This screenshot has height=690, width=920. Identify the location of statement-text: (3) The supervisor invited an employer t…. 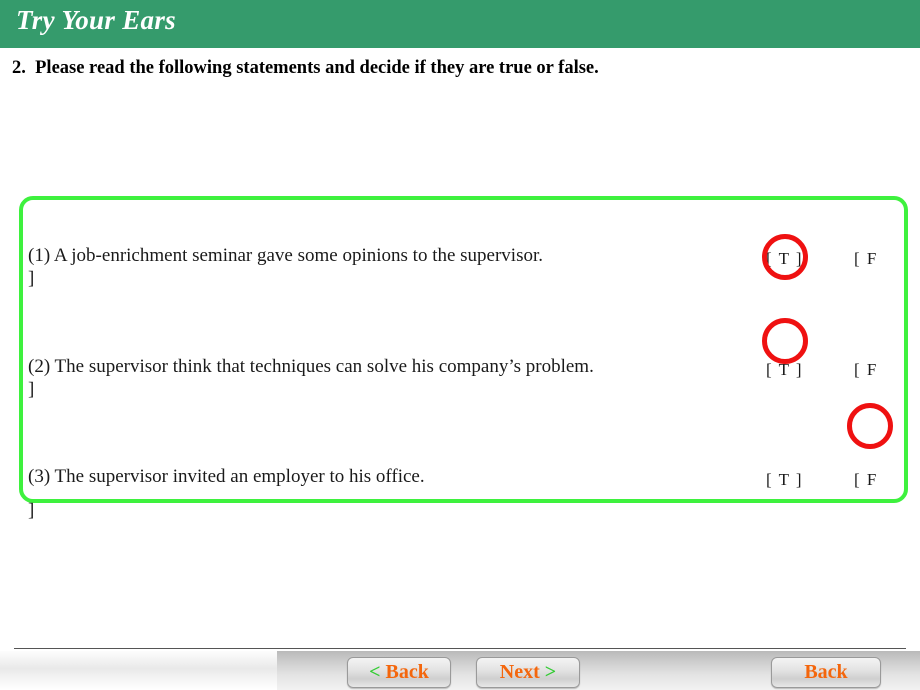
(226, 476).